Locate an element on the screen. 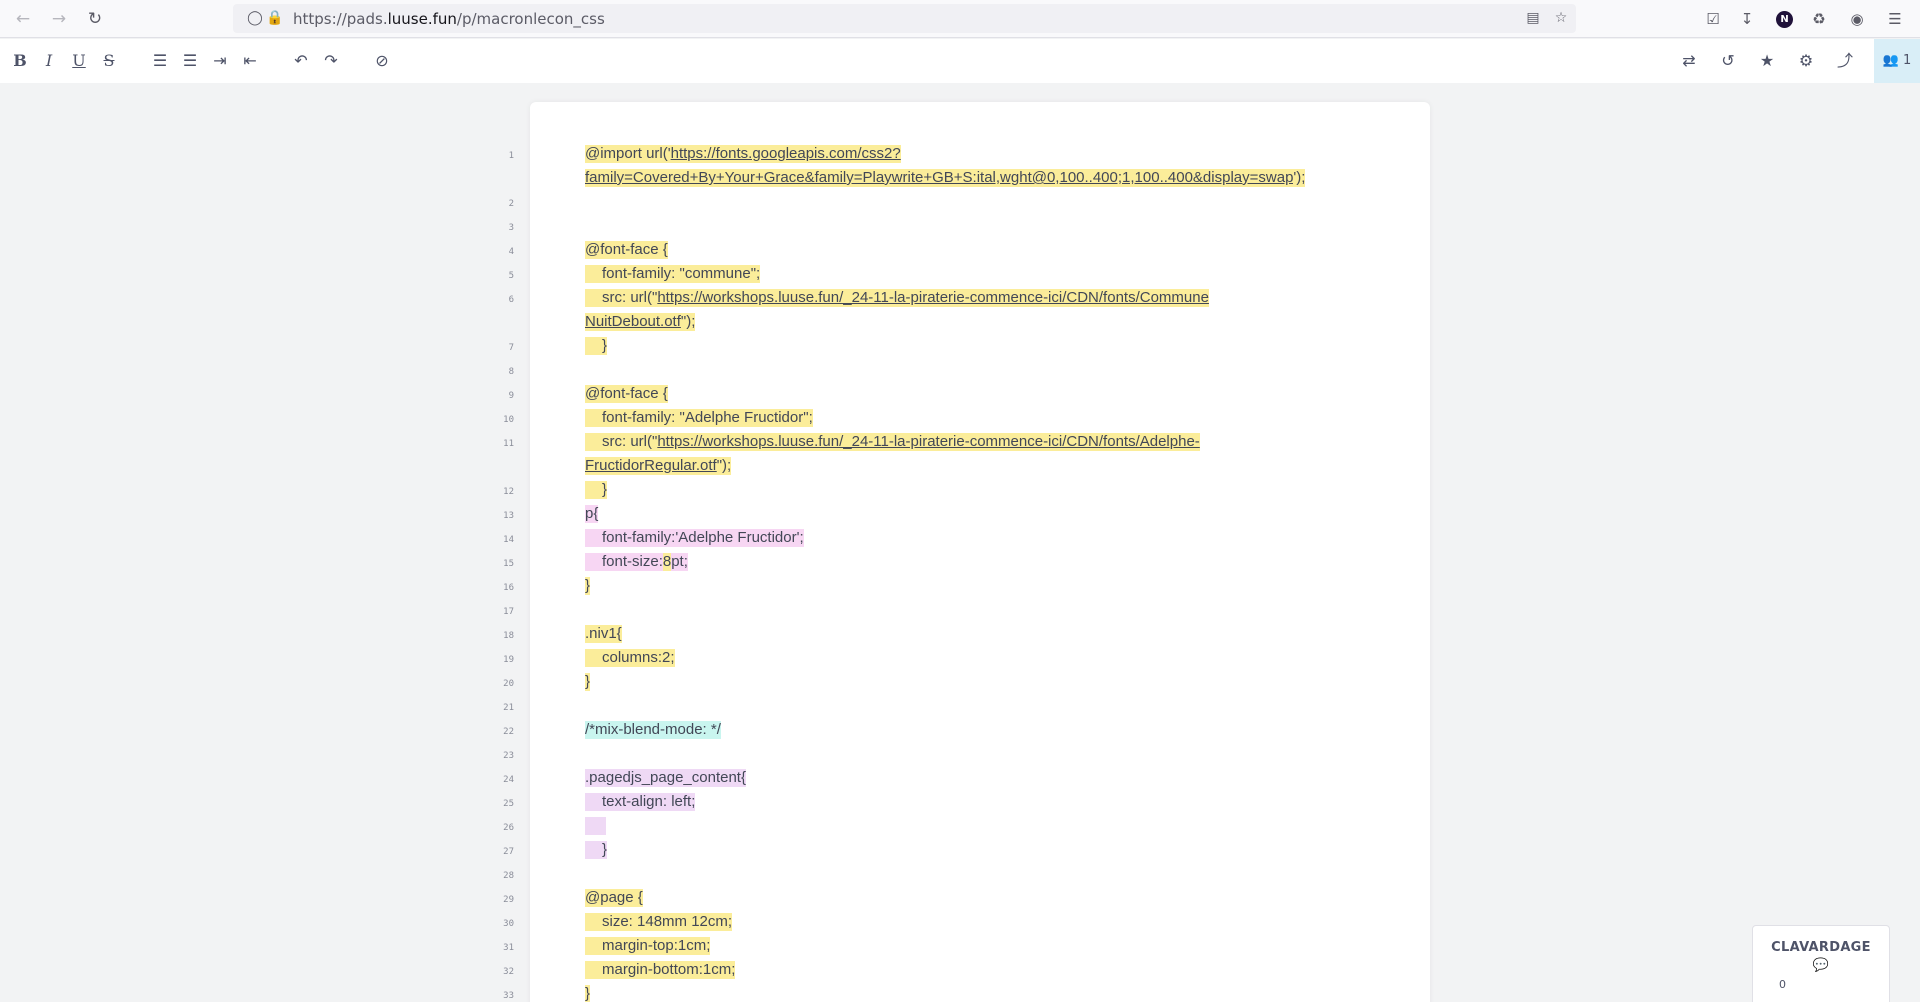 Image resolution: width=1920 pixels, height=1002 pixels. lock-icon: 🔒 is located at coordinates (275, 18).